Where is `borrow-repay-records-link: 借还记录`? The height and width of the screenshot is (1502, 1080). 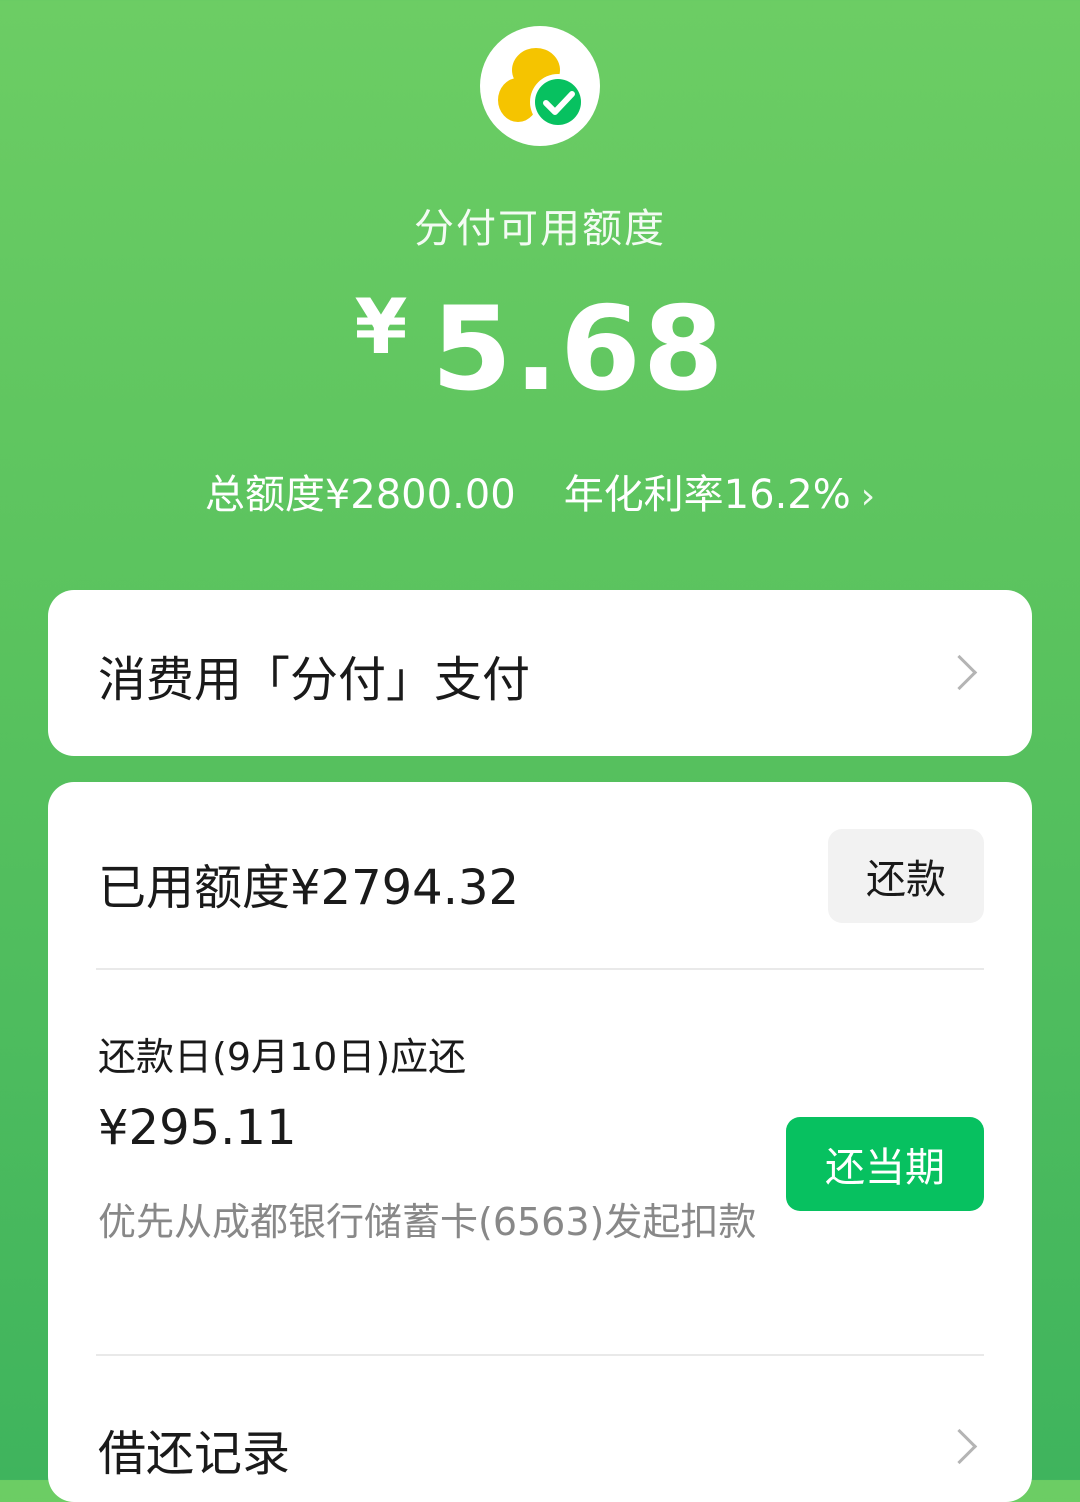 borrow-repay-records-link: 借还记录 is located at coordinates (194, 1449).